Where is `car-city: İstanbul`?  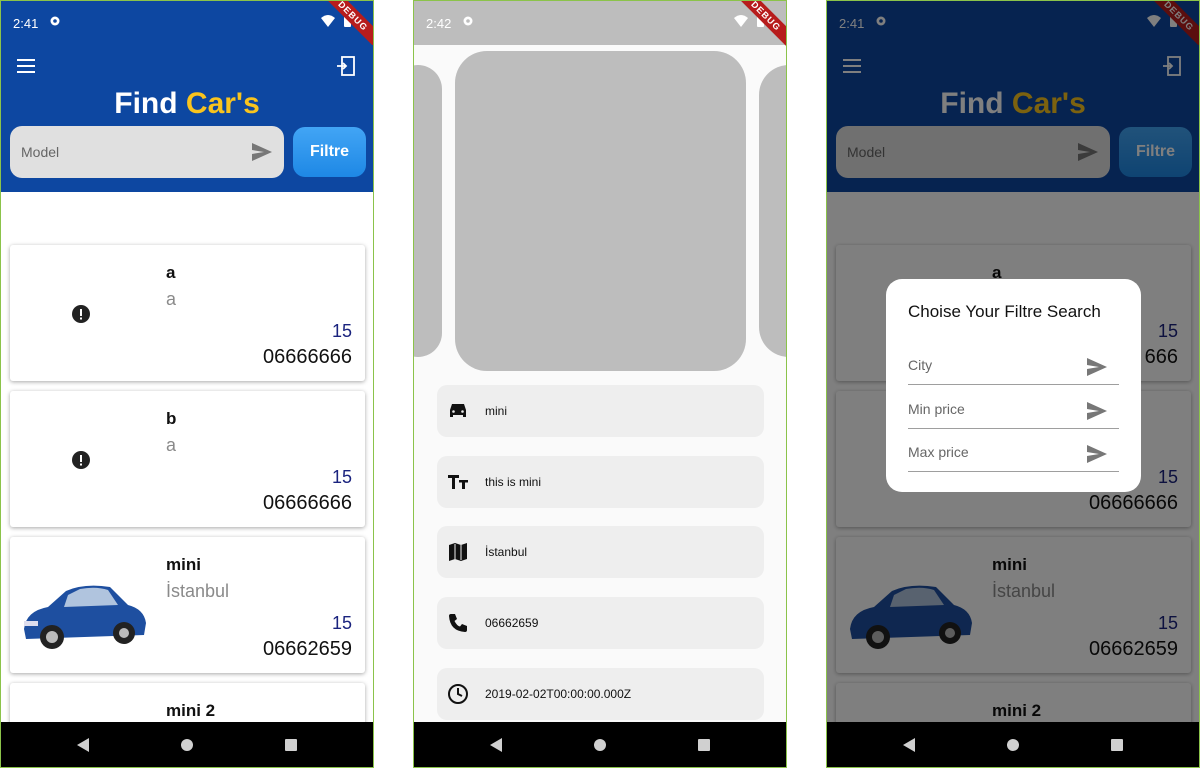 car-city: İstanbul is located at coordinates (198, 591).